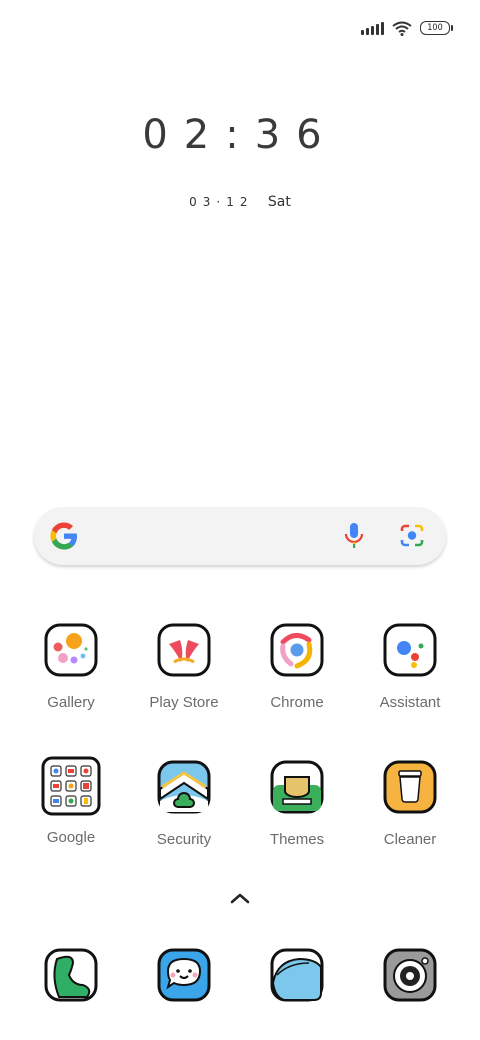 This screenshot has width=480, height=1040. I want to click on app-play-store: Play Store, so click(184, 666).